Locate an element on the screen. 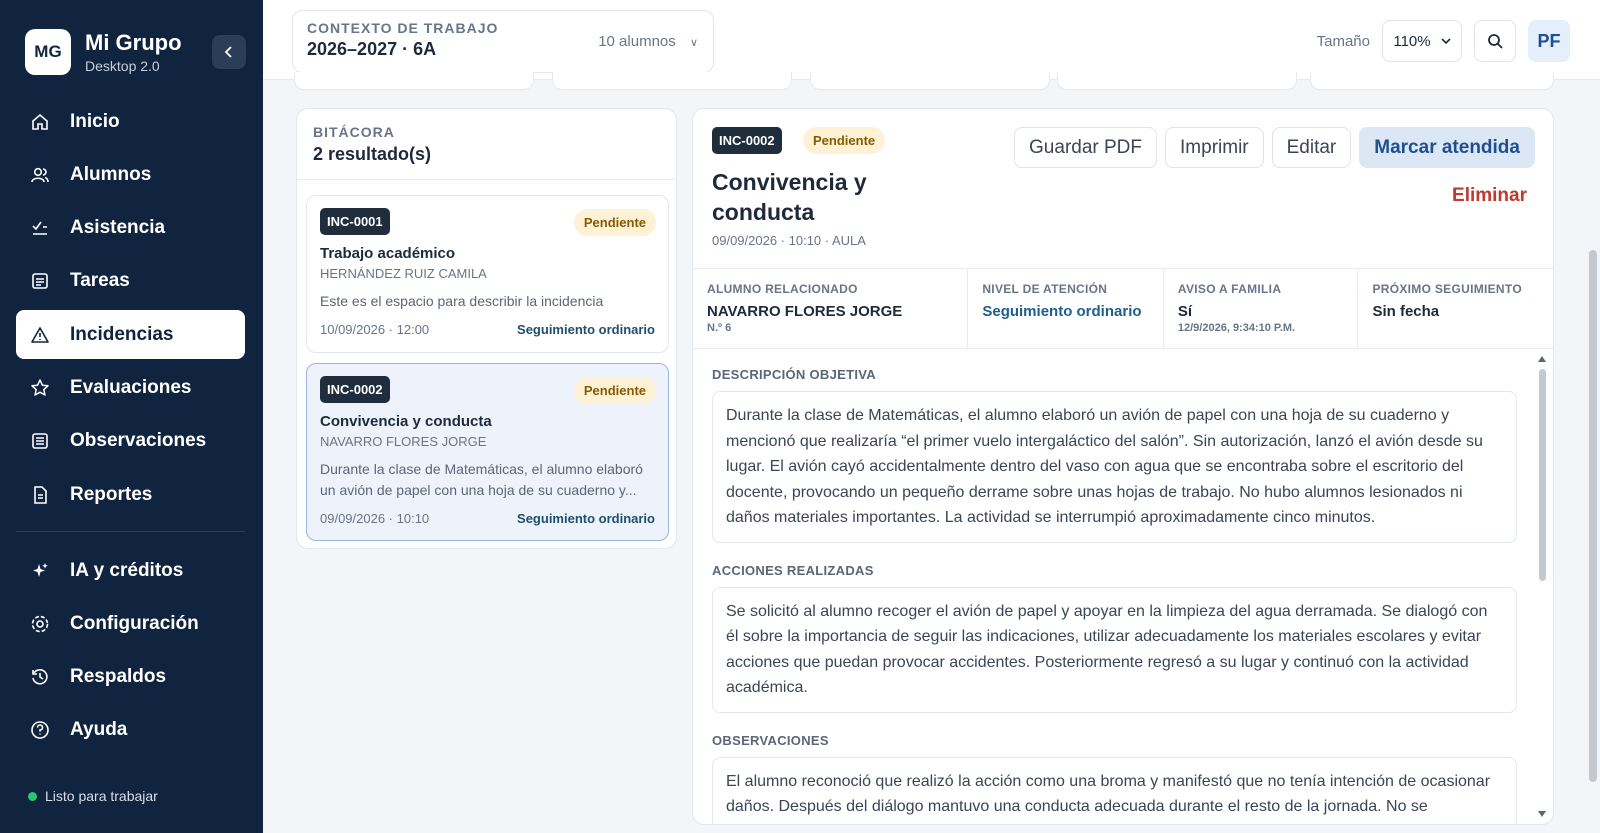  nav-label: Incidencias is located at coordinates (122, 334).